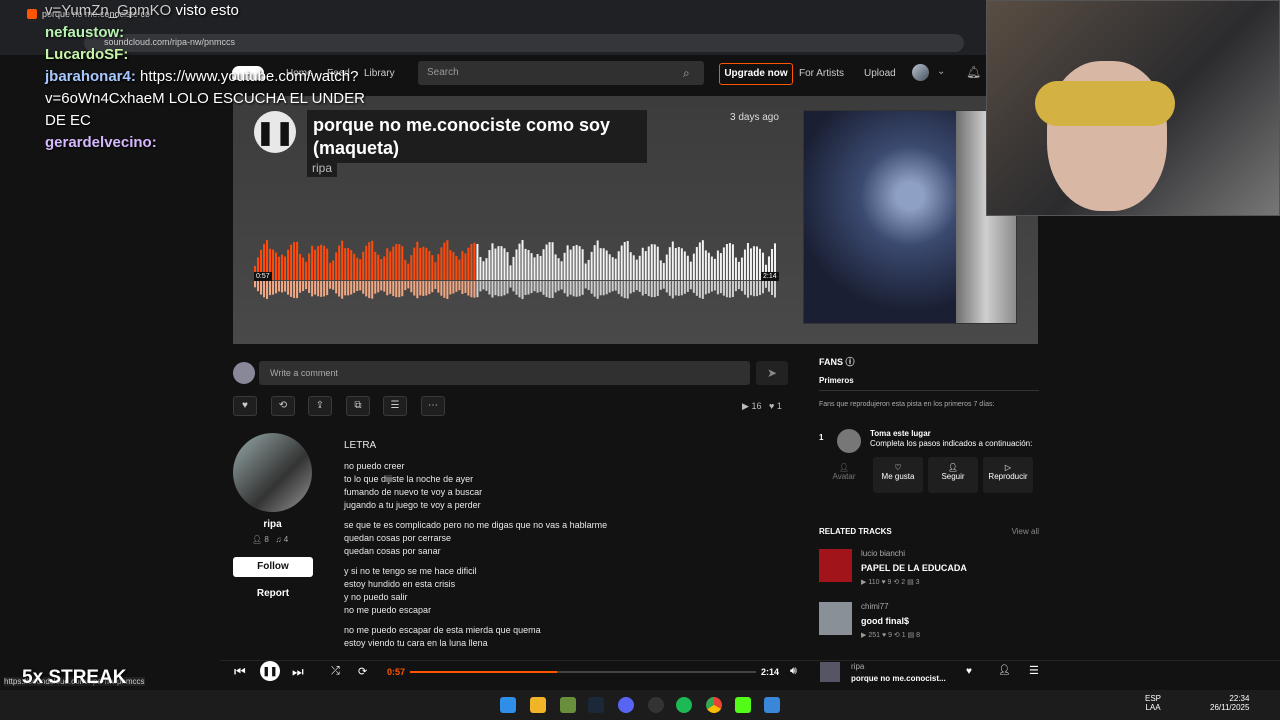 The height and width of the screenshot is (720, 1280). Describe the element at coordinates (684, 705) in the screenshot. I see `spotify-icon` at that location.